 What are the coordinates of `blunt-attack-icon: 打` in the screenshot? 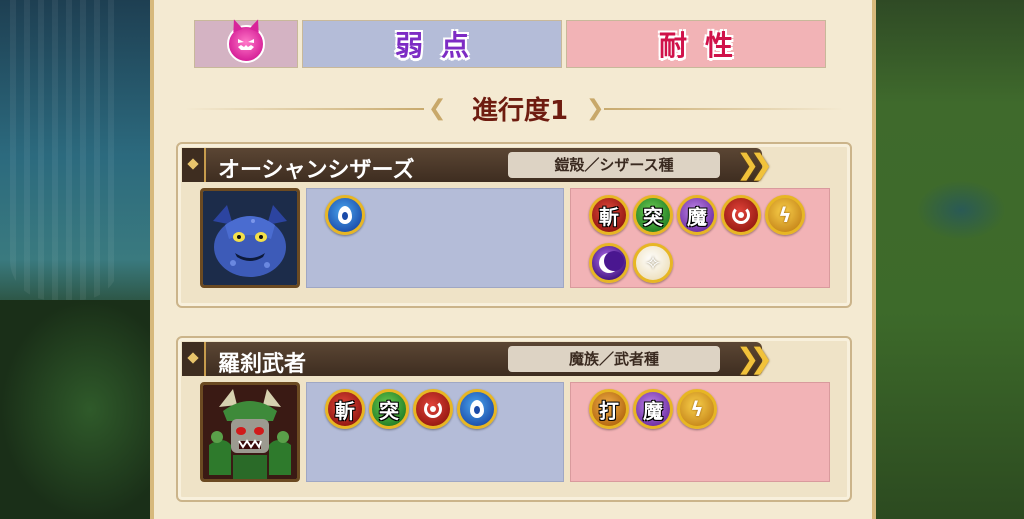 It's located at (609, 409).